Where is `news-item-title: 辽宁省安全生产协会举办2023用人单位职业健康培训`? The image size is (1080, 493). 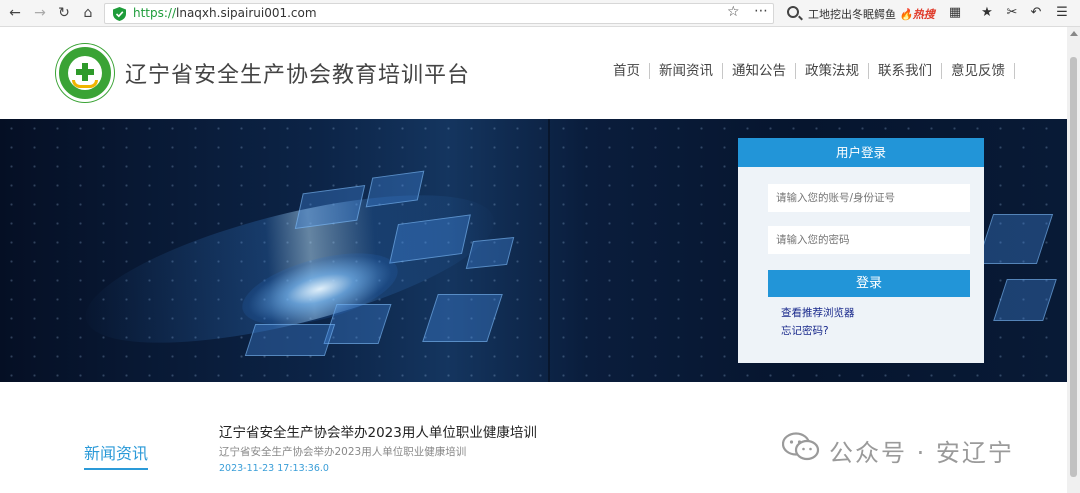 news-item-title: 辽宁省安全生产协会举办2023用人单位职业健康培训 is located at coordinates (378, 431).